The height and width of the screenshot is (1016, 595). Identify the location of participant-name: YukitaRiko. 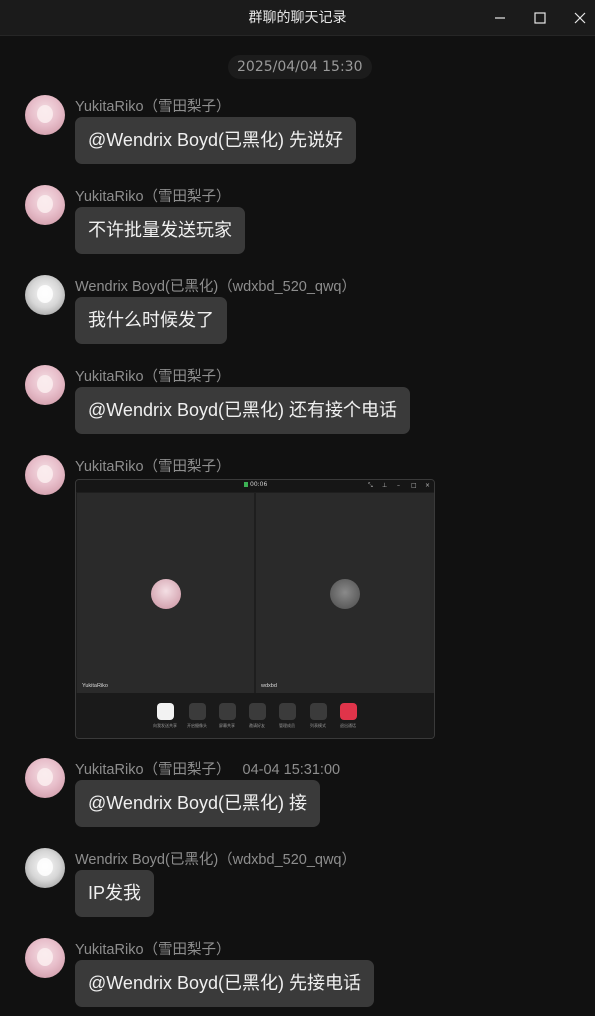
(95, 686).